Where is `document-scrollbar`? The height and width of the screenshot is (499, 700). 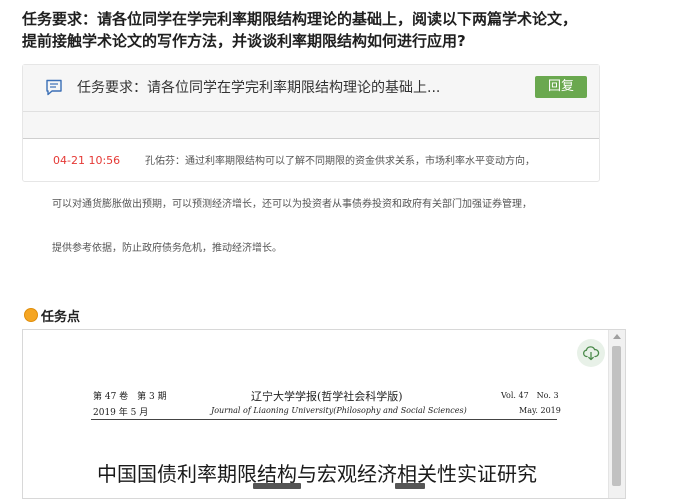
document-scrollbar is located at coordinates (616, 414).